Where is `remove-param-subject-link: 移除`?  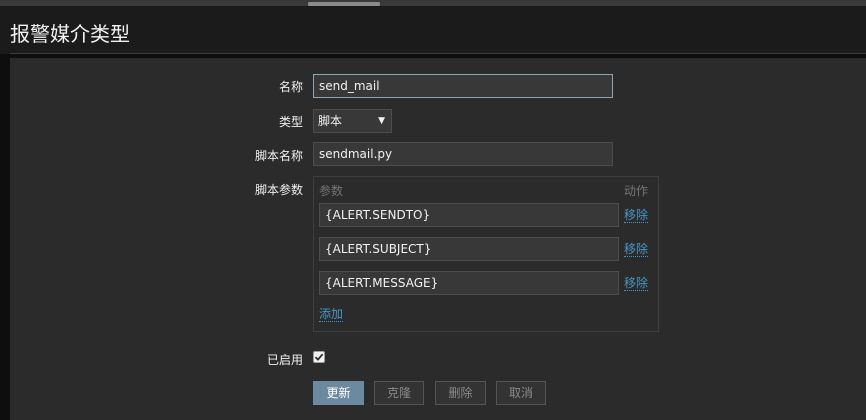 remove-param-subject-link: 移除 is located at coordinates (636, 249).